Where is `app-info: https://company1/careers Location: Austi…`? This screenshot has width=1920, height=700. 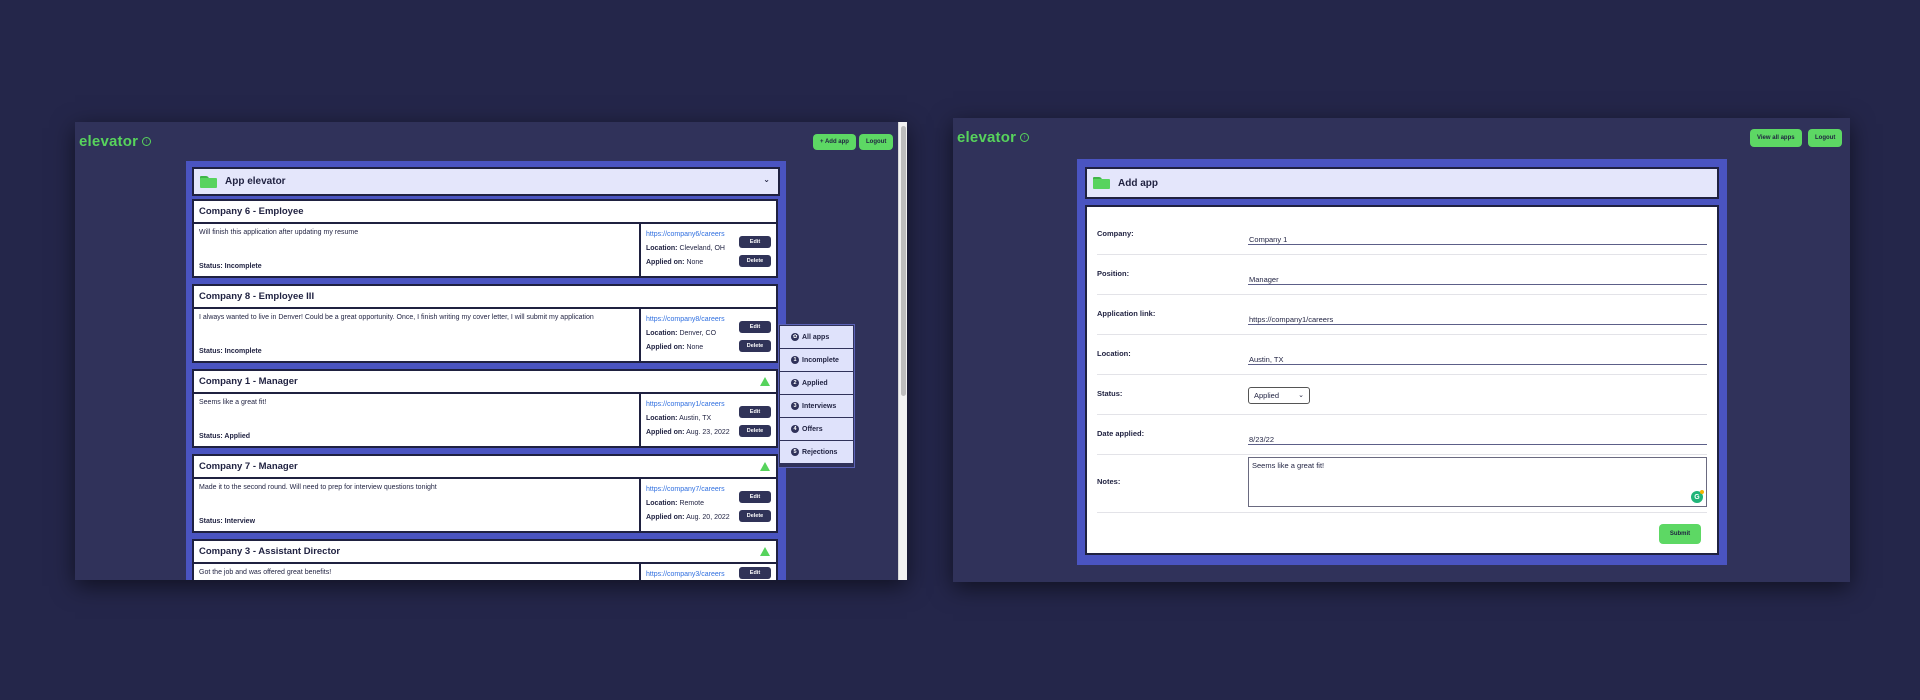
app-info: https://company1/careers Location: Austi… is located at coordinates (688, 418).